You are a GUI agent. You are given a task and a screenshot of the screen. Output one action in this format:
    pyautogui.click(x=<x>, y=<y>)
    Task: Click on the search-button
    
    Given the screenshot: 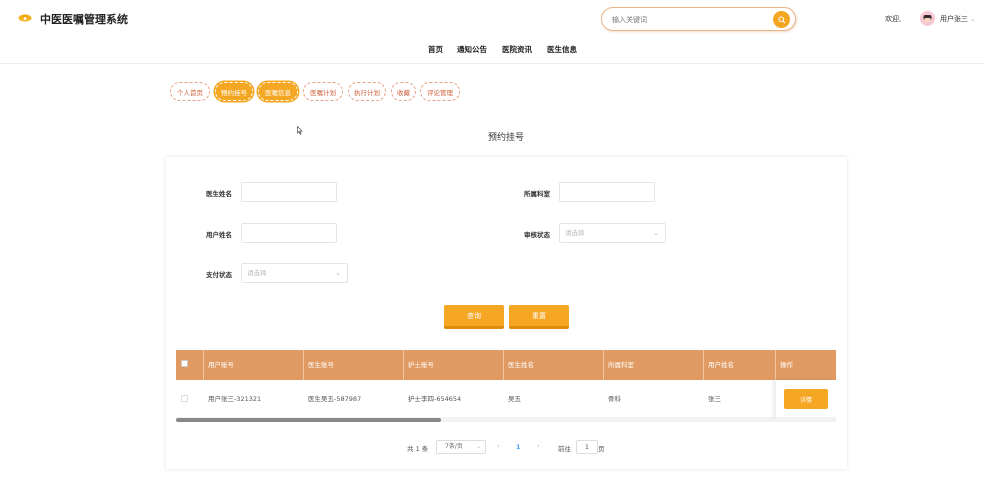 What is the action you would take?
    pyautogui.click(x=781, y=19)
    